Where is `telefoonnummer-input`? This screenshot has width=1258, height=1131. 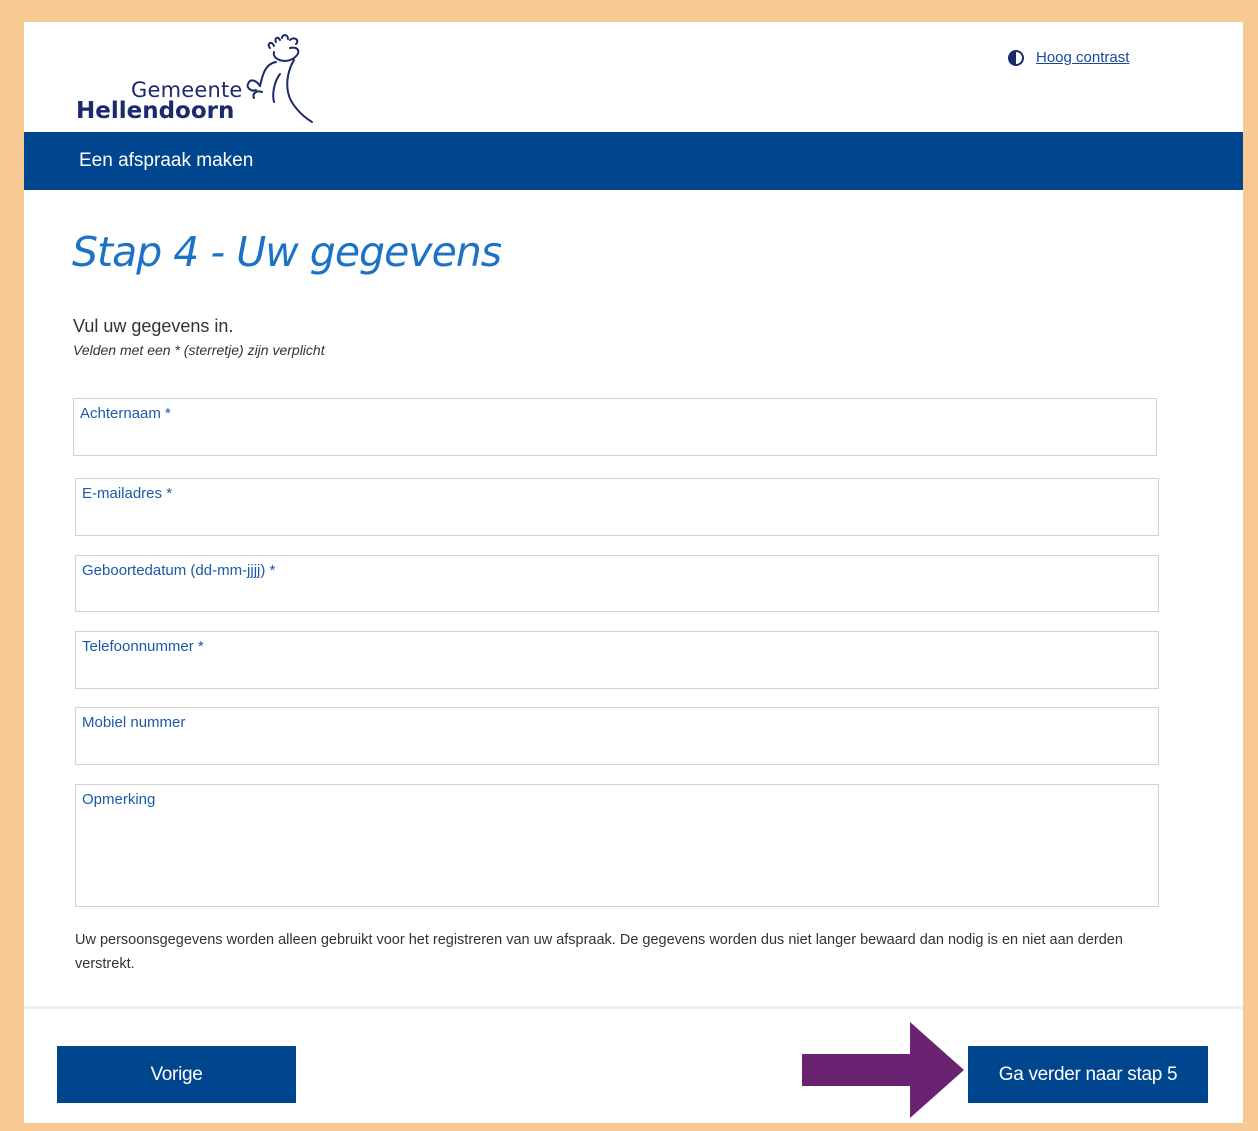 telefoonnummer-input is located at coordinates (617, 673).